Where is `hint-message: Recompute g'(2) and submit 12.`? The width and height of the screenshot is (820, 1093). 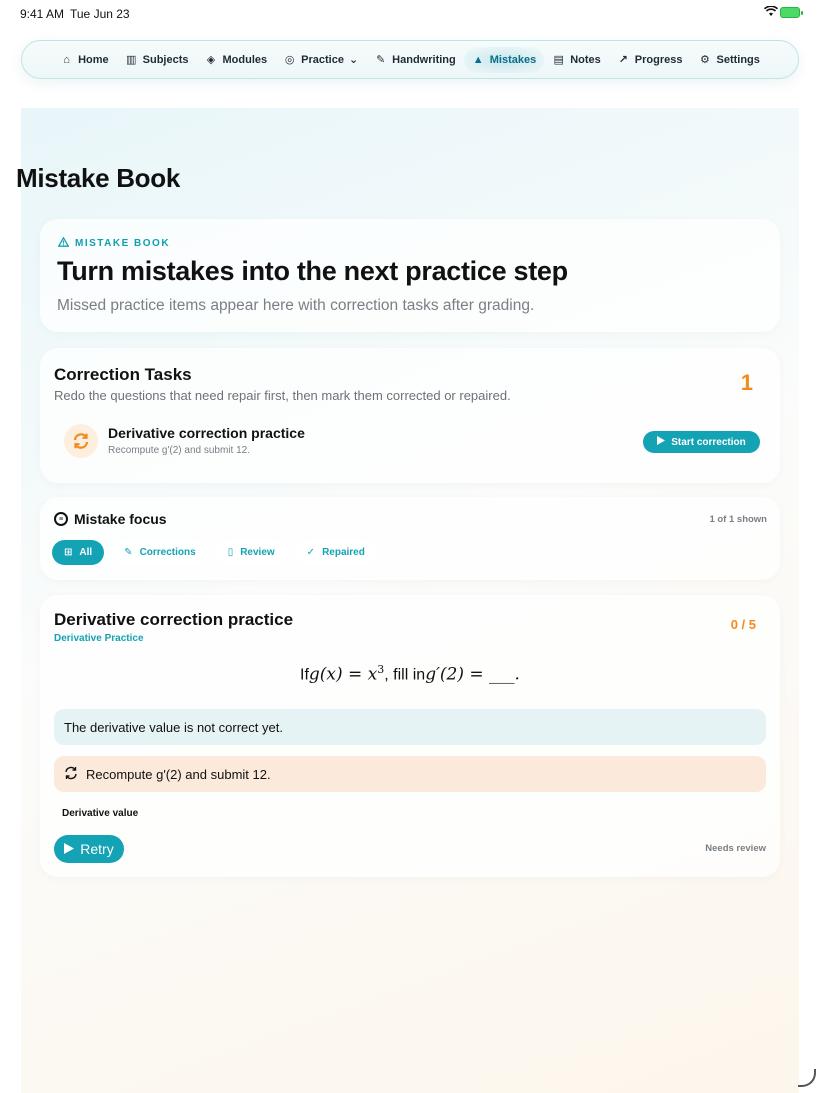
hint-message: Recompute g'(2) and submit 12. is located at coordinates (410, 774).